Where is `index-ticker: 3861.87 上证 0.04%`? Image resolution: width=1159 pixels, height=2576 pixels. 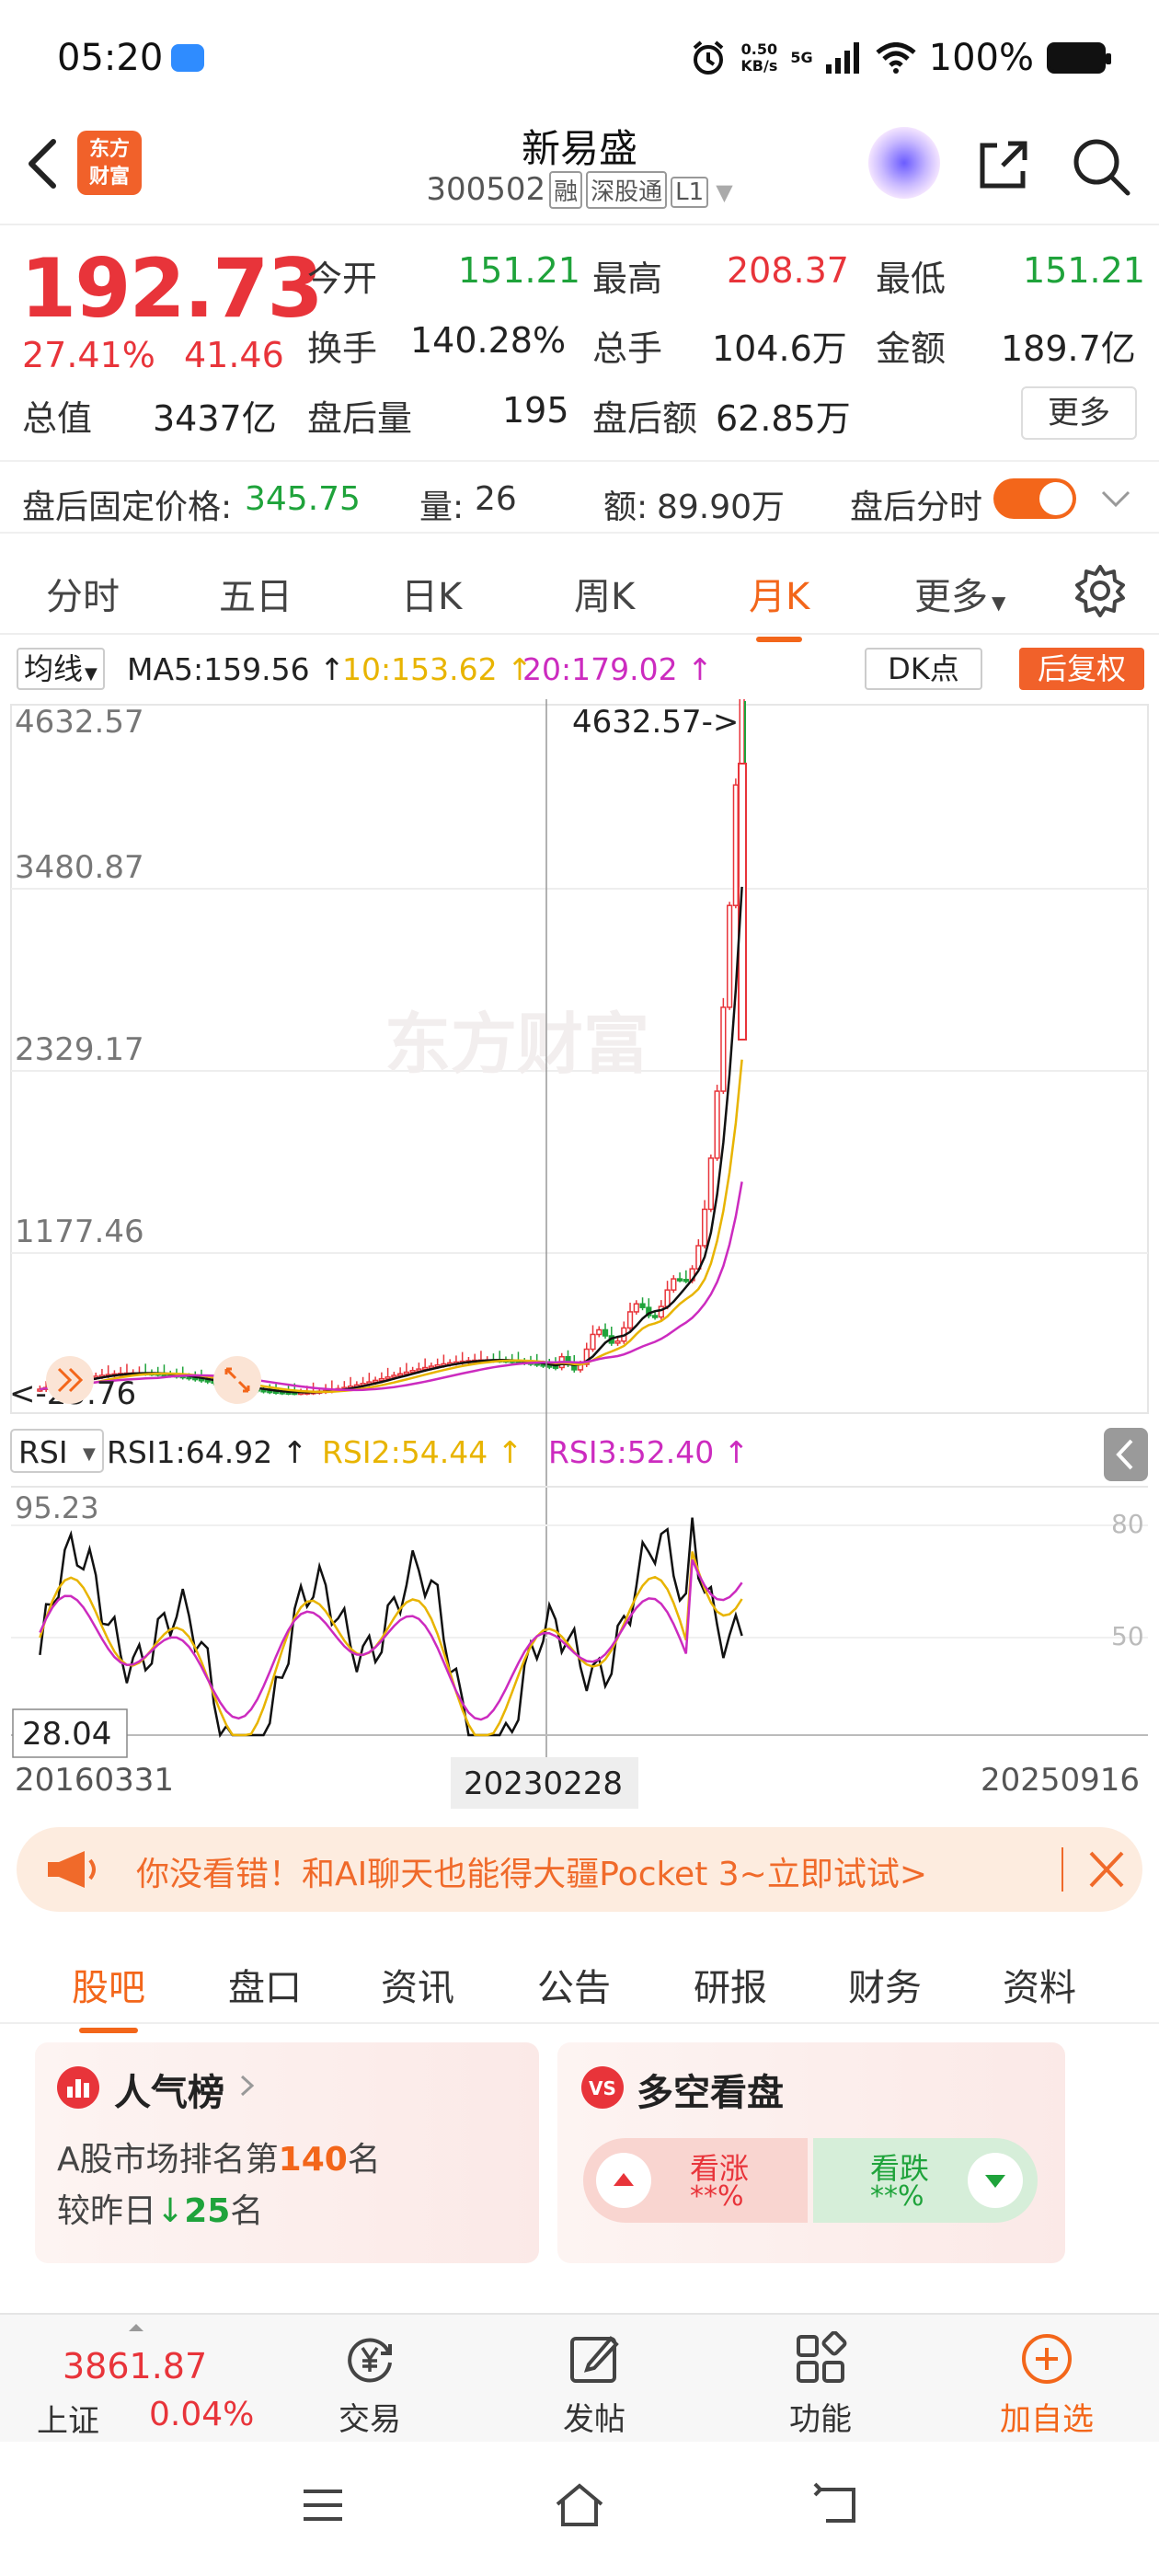
index-ticker: 3861.87 上证 0.04% is located at coordinates (142, 2382).